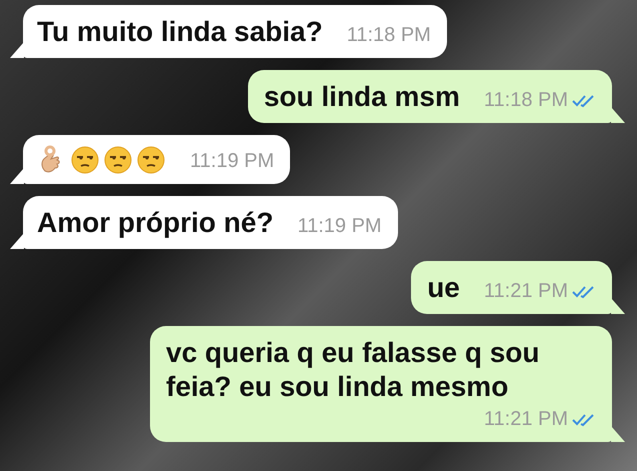 The image size is (637, 471). What do you see at coordinates (362, 97) in the screenshot?
I see `message-text: sou linda msm` at bounding box center [362, 97].